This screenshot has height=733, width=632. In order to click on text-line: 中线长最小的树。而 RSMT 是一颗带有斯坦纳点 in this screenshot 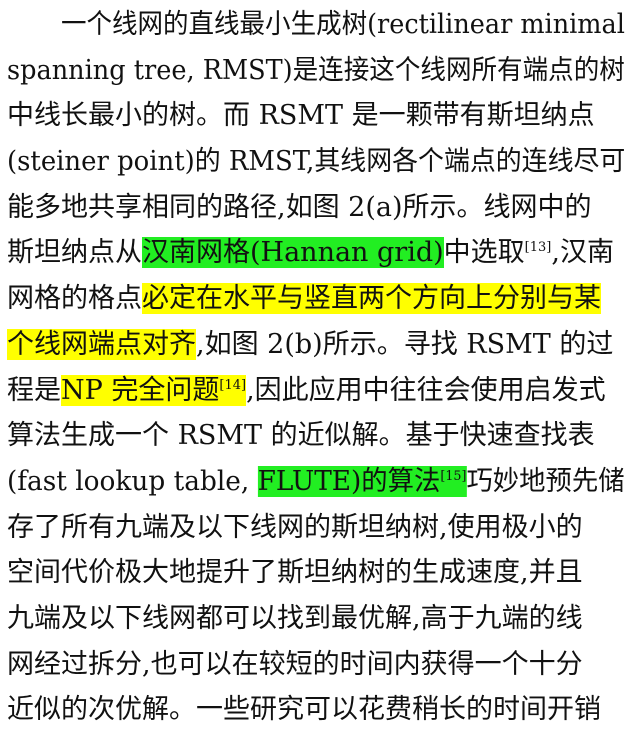, I will do `click(316, 116)`.